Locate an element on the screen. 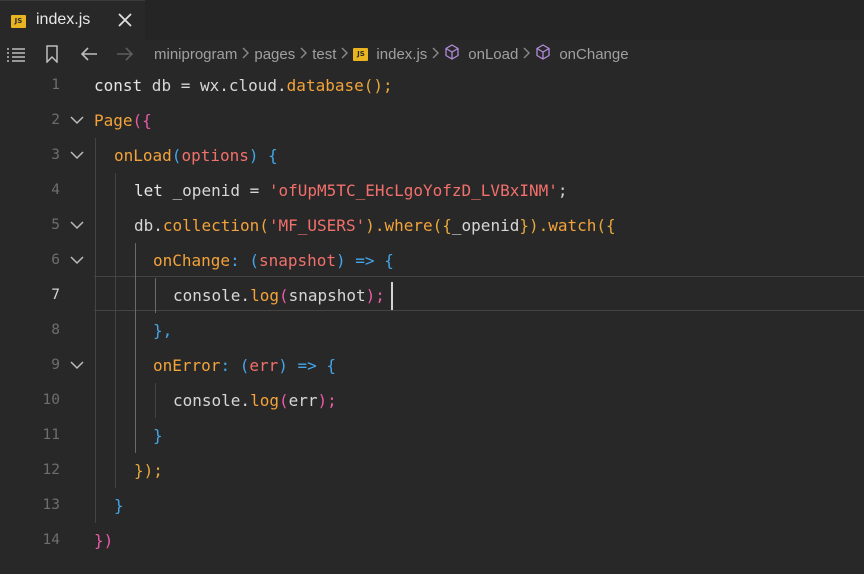 The height and width of the screenshot is (574, 864). code-line: 1 const db = wx.cloud.database(); is located at coordinates (432, 85).